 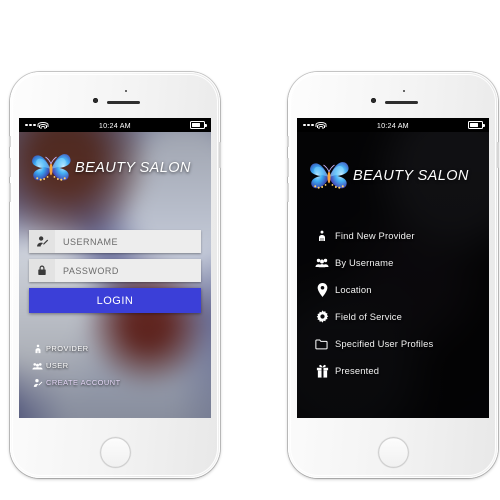 What do you see at coordinates (375, 235) in the screenshot?
I see `menu-item-label: Find New Provider` at bounding box center [375, 235].